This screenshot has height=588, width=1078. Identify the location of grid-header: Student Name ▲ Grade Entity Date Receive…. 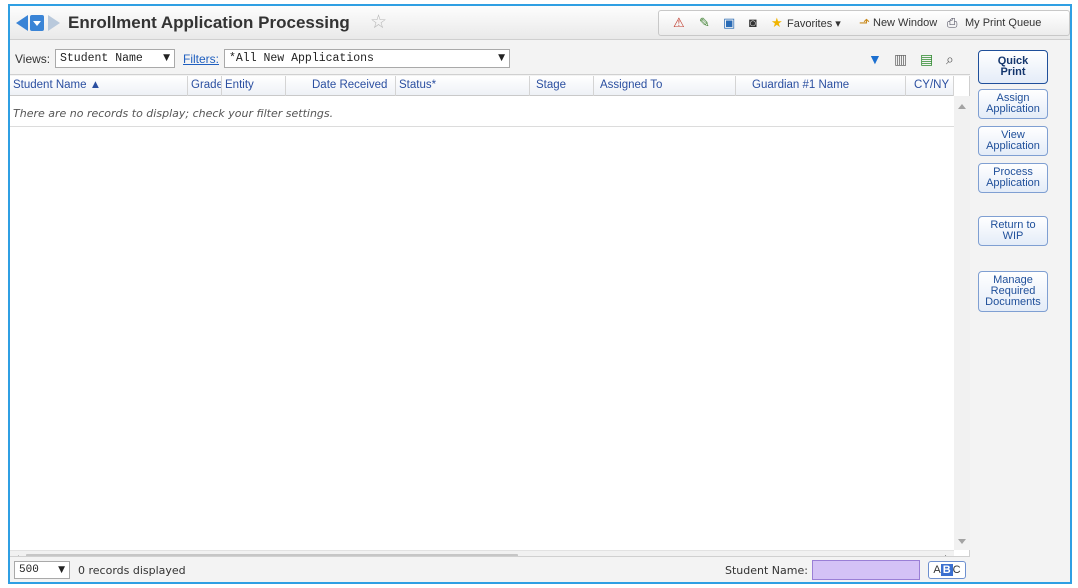
(482, 86).